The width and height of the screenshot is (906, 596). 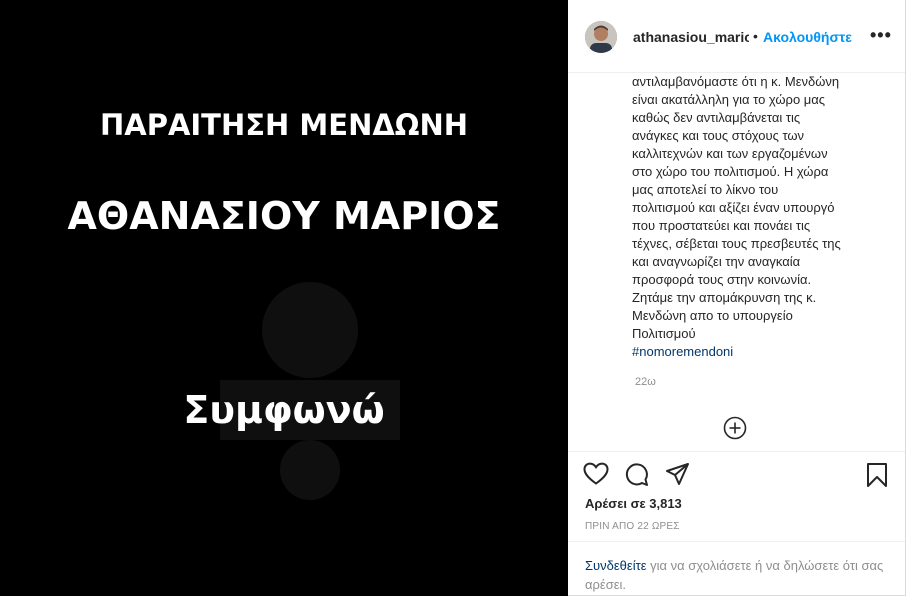 What do you see at coordinates (877, 475) in the screenshot?
I see `bookmark-icon` at bounding box center [877, 475].